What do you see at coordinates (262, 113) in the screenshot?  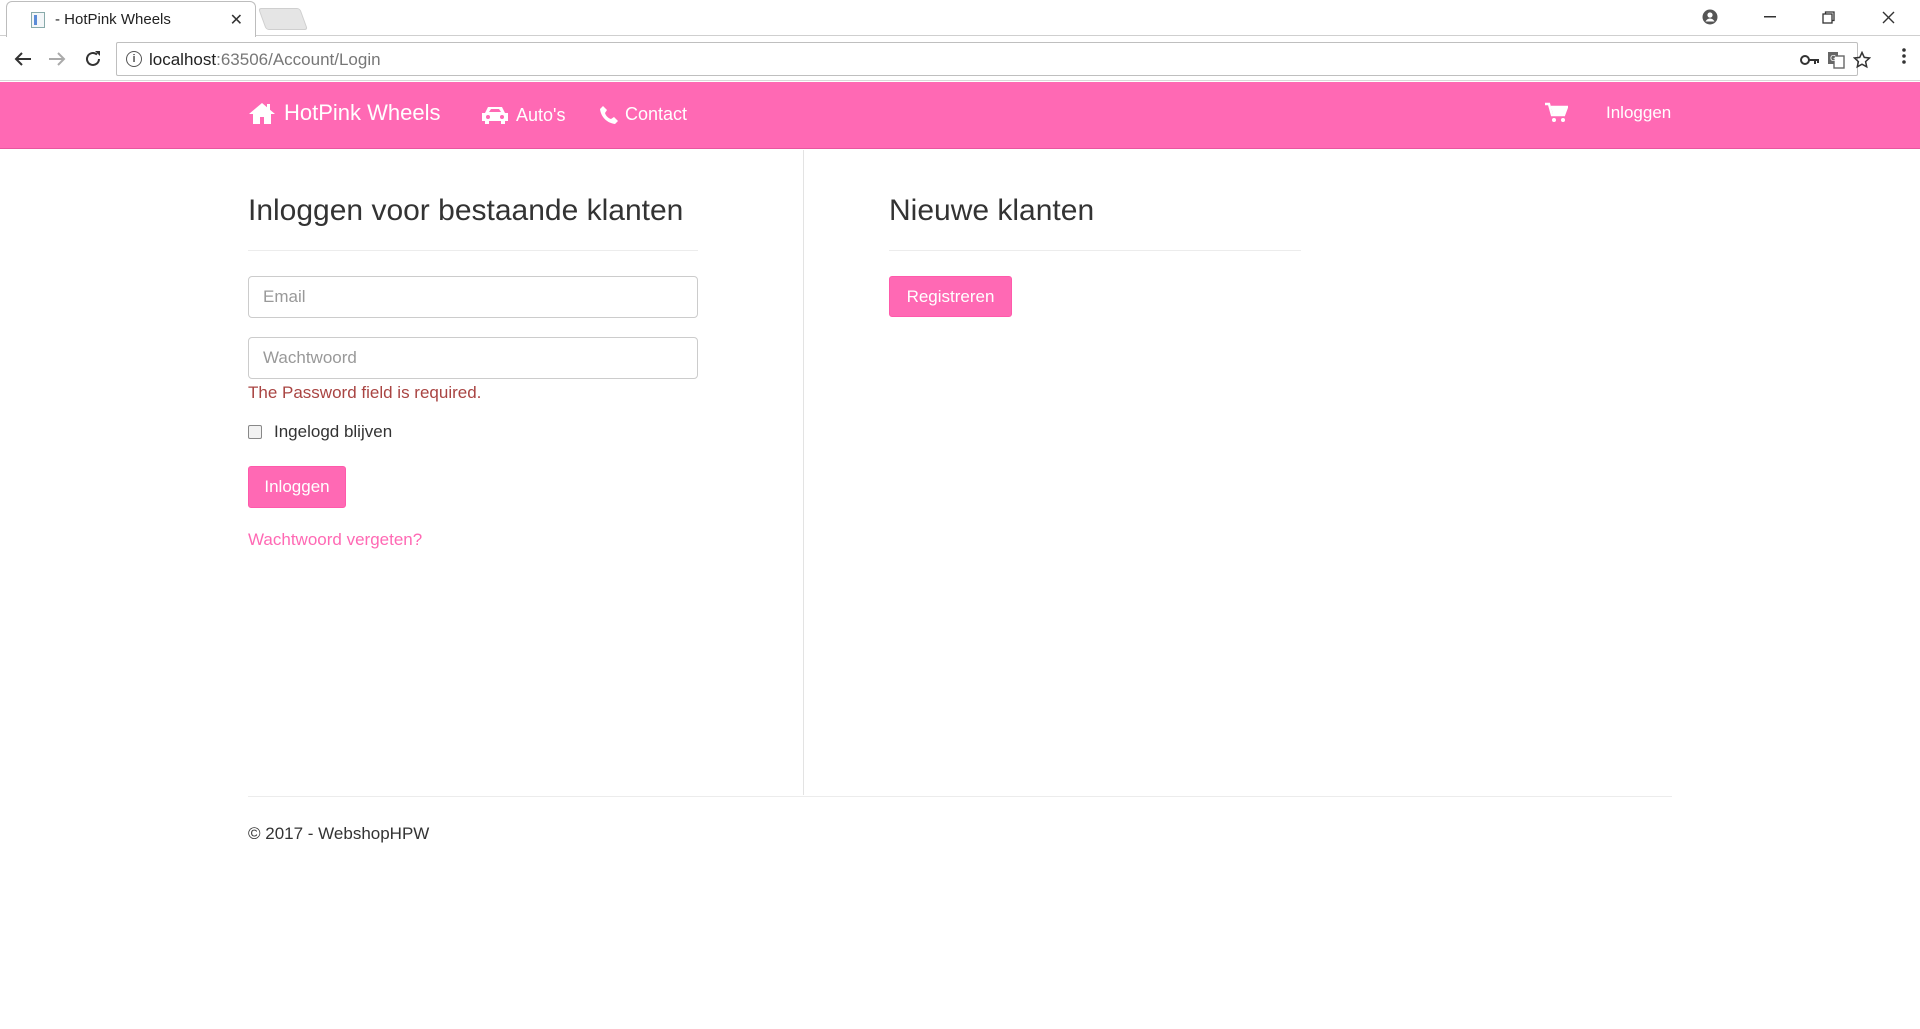 I see `home-icon` at bounding box center [262, 113].